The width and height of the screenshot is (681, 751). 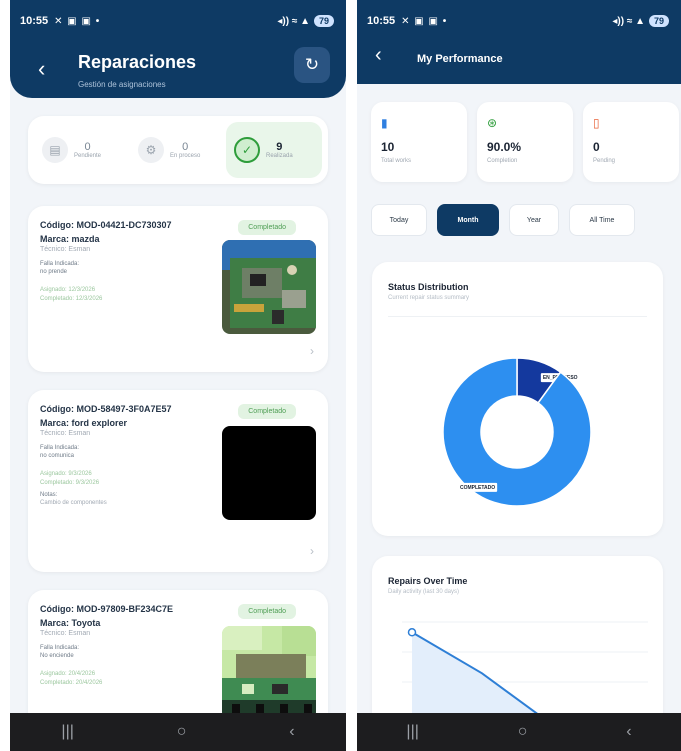 What do you see at coordinates (82, 150) in the screenshot?
I see `stat-pending: ▤ 0 Pendiente` at bounding box center [82, 150].